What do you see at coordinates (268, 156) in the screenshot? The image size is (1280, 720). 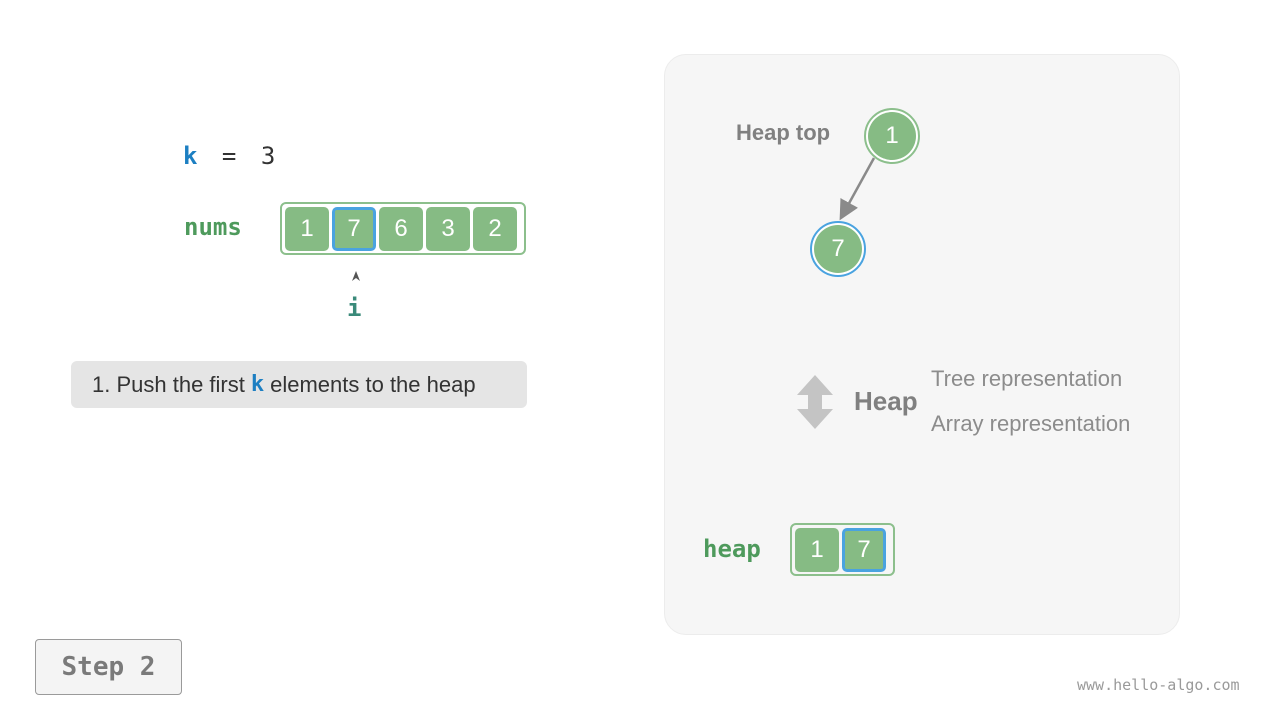 I see `k-value: 3` at bounding box center [268, 156].